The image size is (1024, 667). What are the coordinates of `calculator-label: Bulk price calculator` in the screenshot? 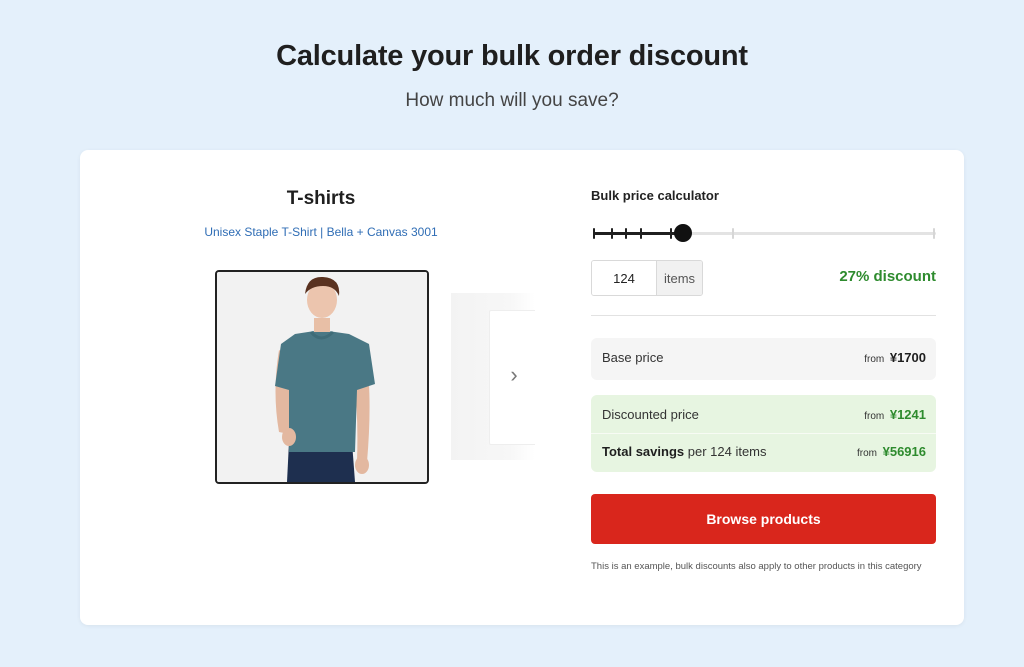 It's located at (655, 195).